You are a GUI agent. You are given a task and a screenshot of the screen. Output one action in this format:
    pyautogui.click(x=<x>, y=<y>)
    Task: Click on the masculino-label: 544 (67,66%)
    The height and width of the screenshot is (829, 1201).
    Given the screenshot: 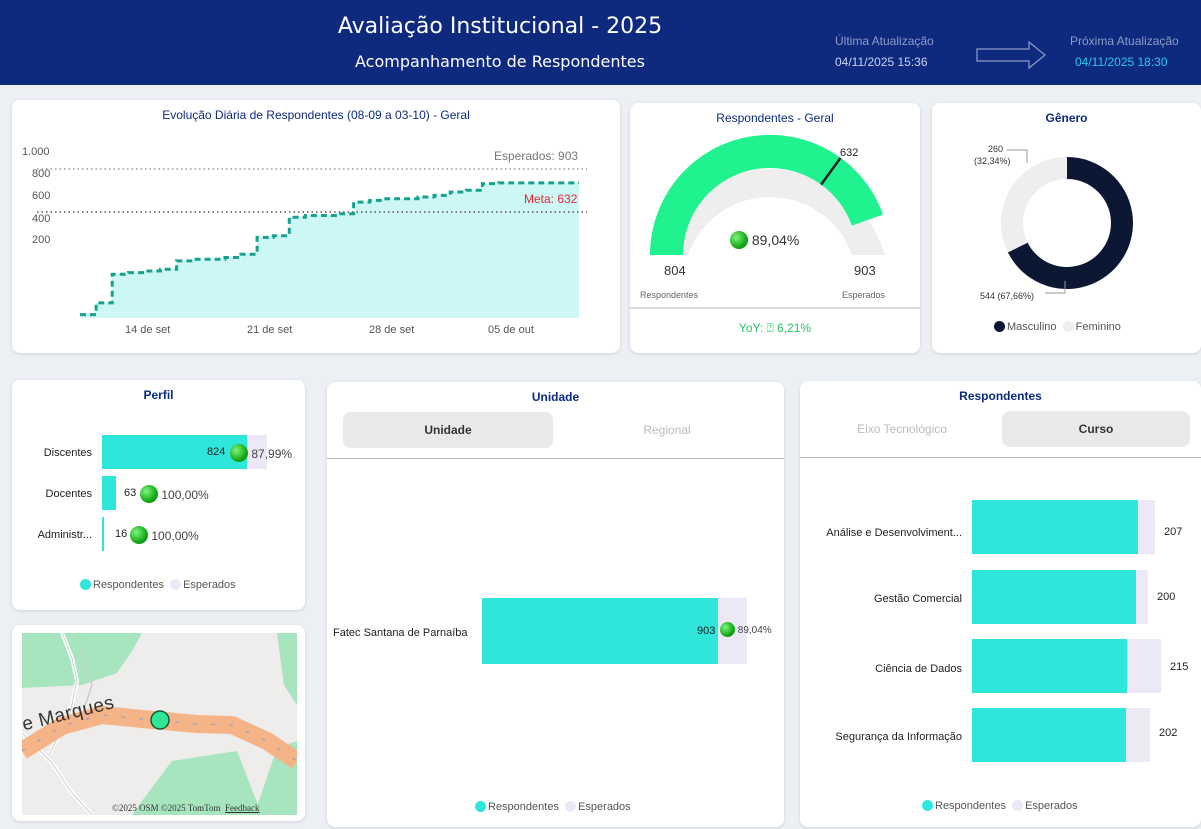 What is the action you would take?
    pyautogui.click(x=1007, y=296)
    